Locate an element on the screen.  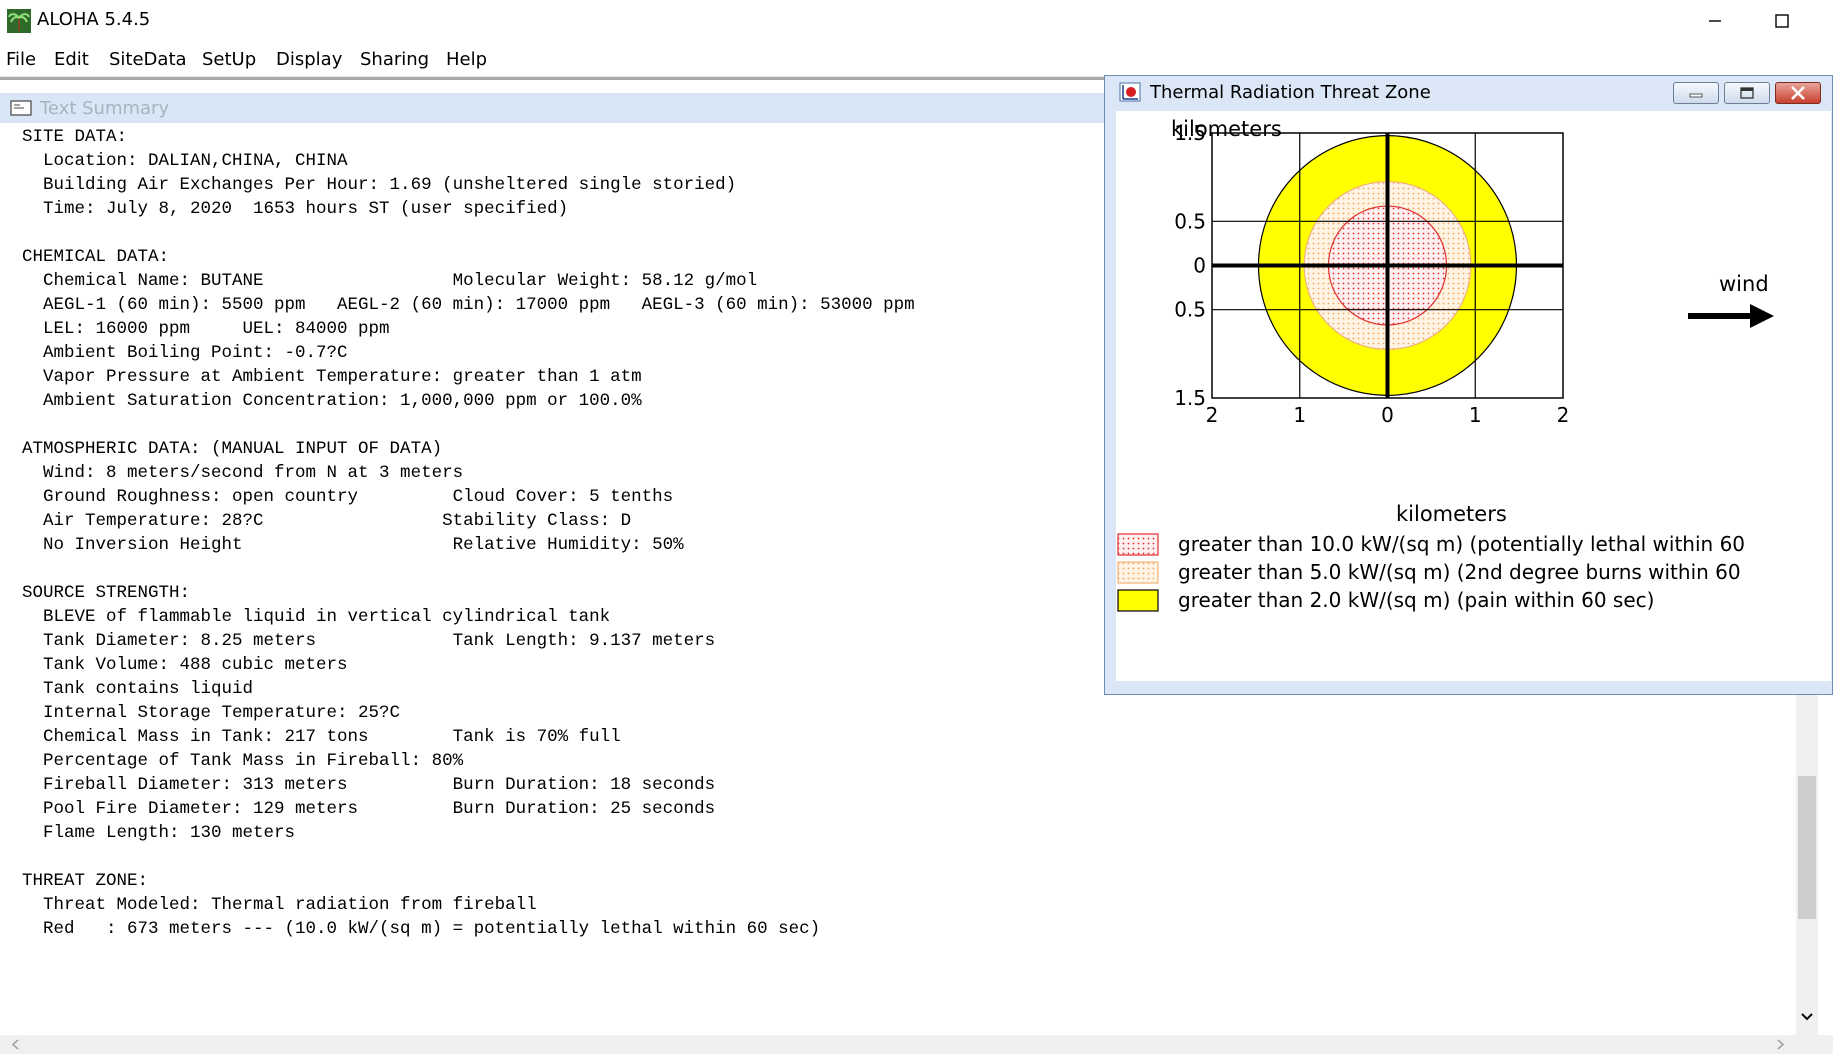
summary-line: ATMOSPHERIC DATA: (MANUAL INPUT OF DATA) is located at coordinates (232, 449).